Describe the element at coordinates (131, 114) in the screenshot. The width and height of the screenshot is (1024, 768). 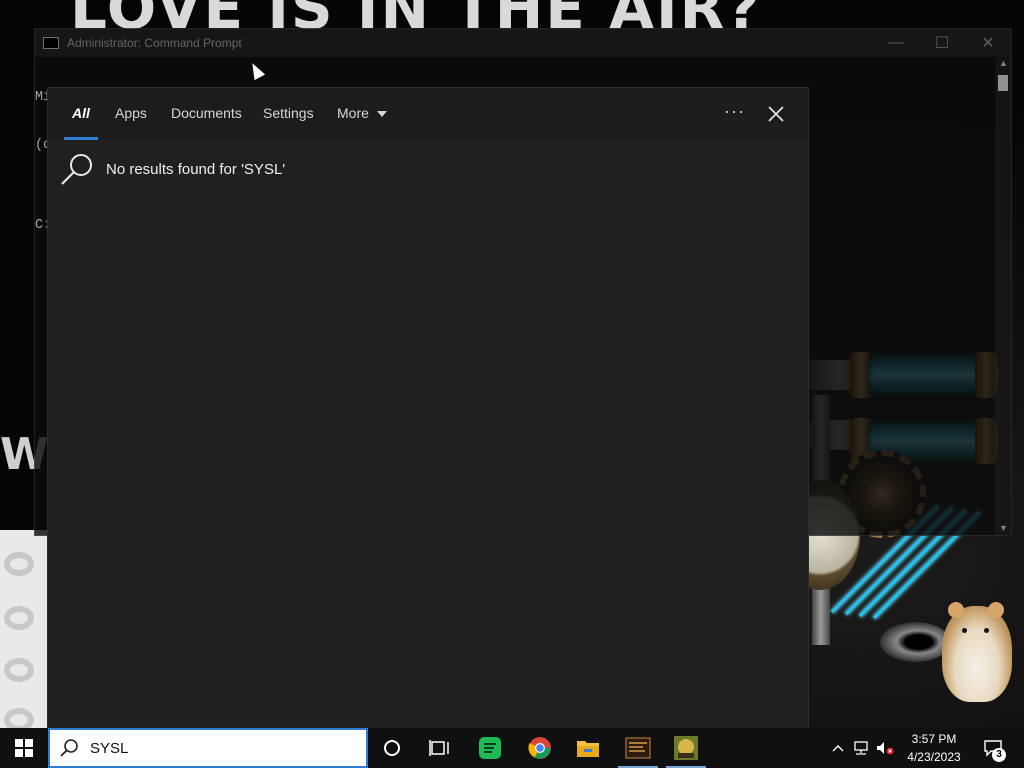
I see `tab-apps: Apps` at that location.